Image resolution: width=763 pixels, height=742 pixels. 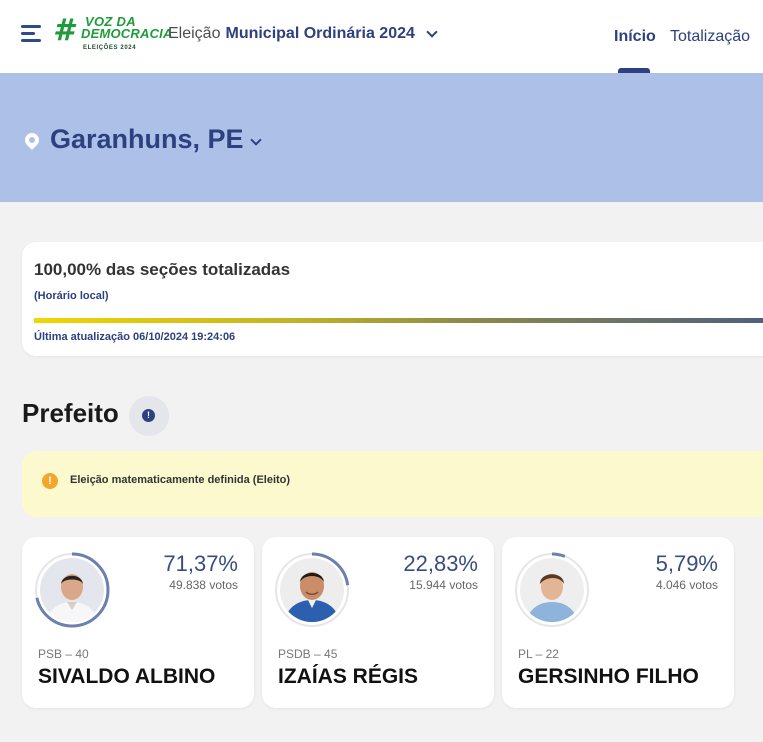 I want to click on progress-bar, so click(x=398, y=320).